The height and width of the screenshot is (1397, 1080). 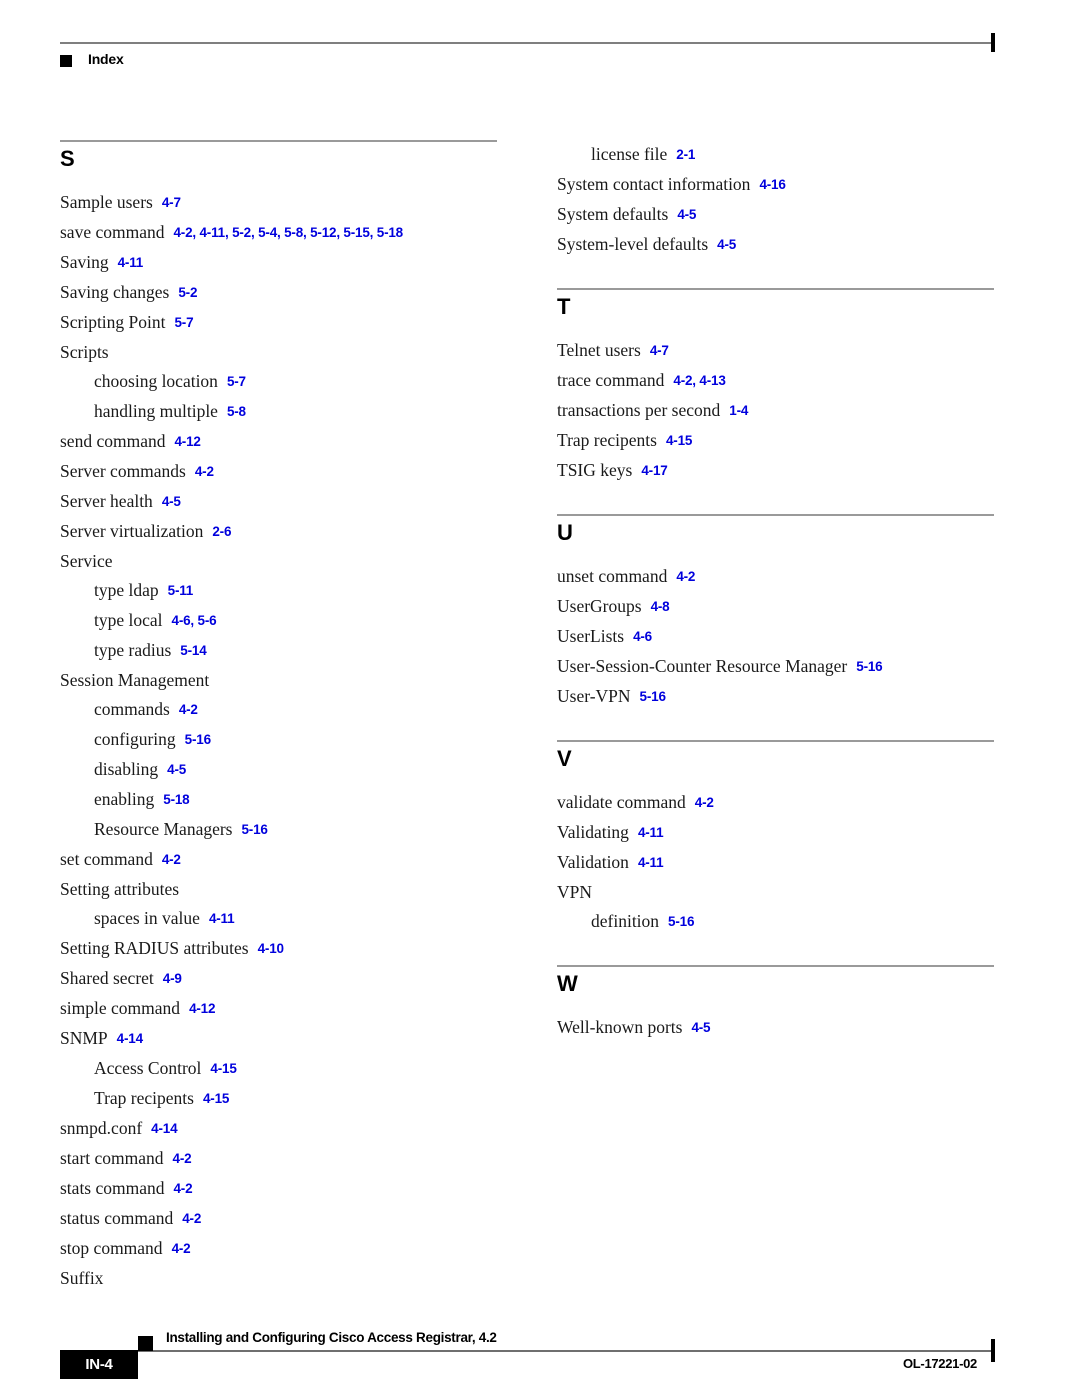 I want to click on index-entry-term: Service, so click(x=86, y=561).